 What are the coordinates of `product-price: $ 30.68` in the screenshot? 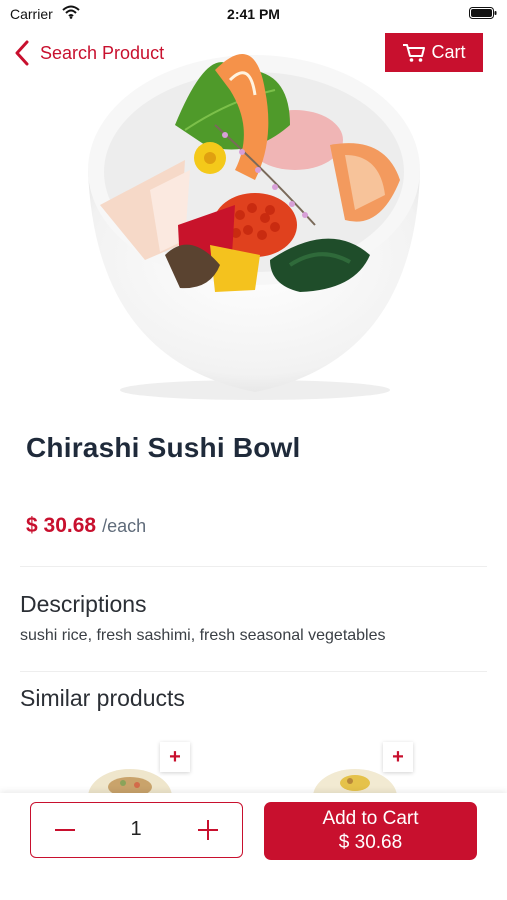 It's located at (61, 525).